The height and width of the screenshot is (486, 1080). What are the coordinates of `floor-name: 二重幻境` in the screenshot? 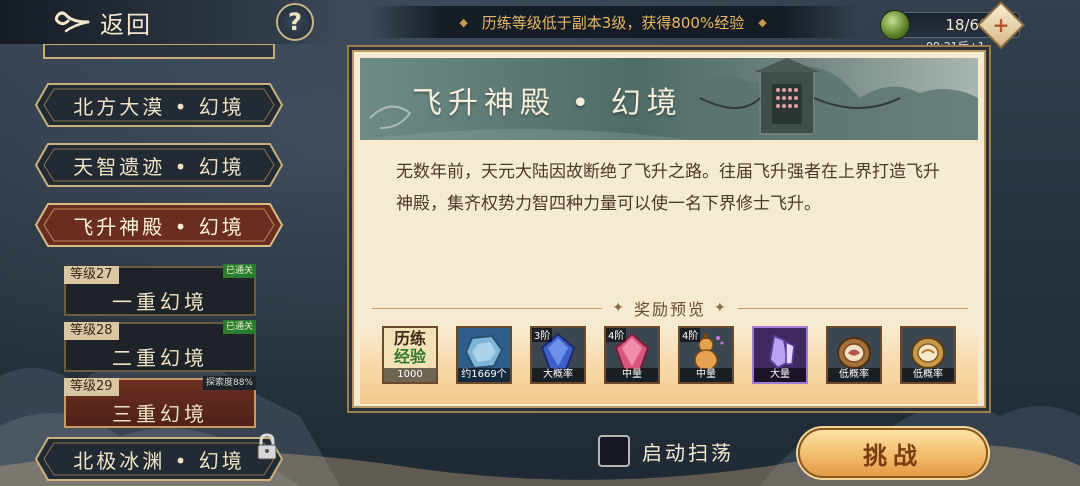 It's located at (160, 358).